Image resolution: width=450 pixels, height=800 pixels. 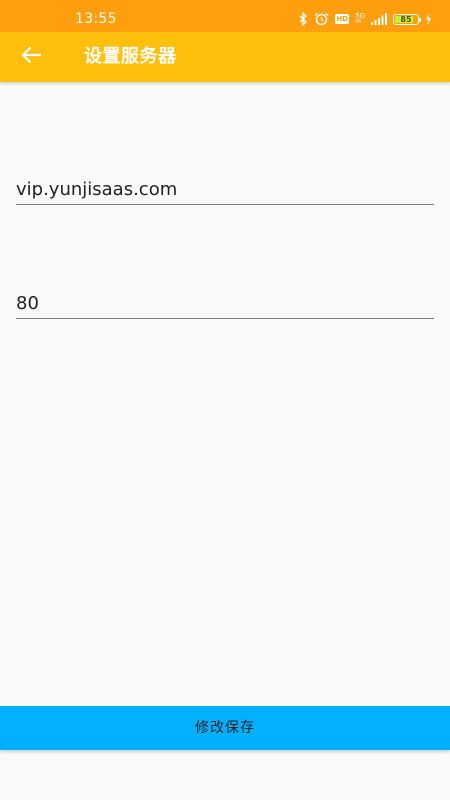 I want to click on status-bar: 13:55 HD 5G 46 85, so click(x=225, y=16).